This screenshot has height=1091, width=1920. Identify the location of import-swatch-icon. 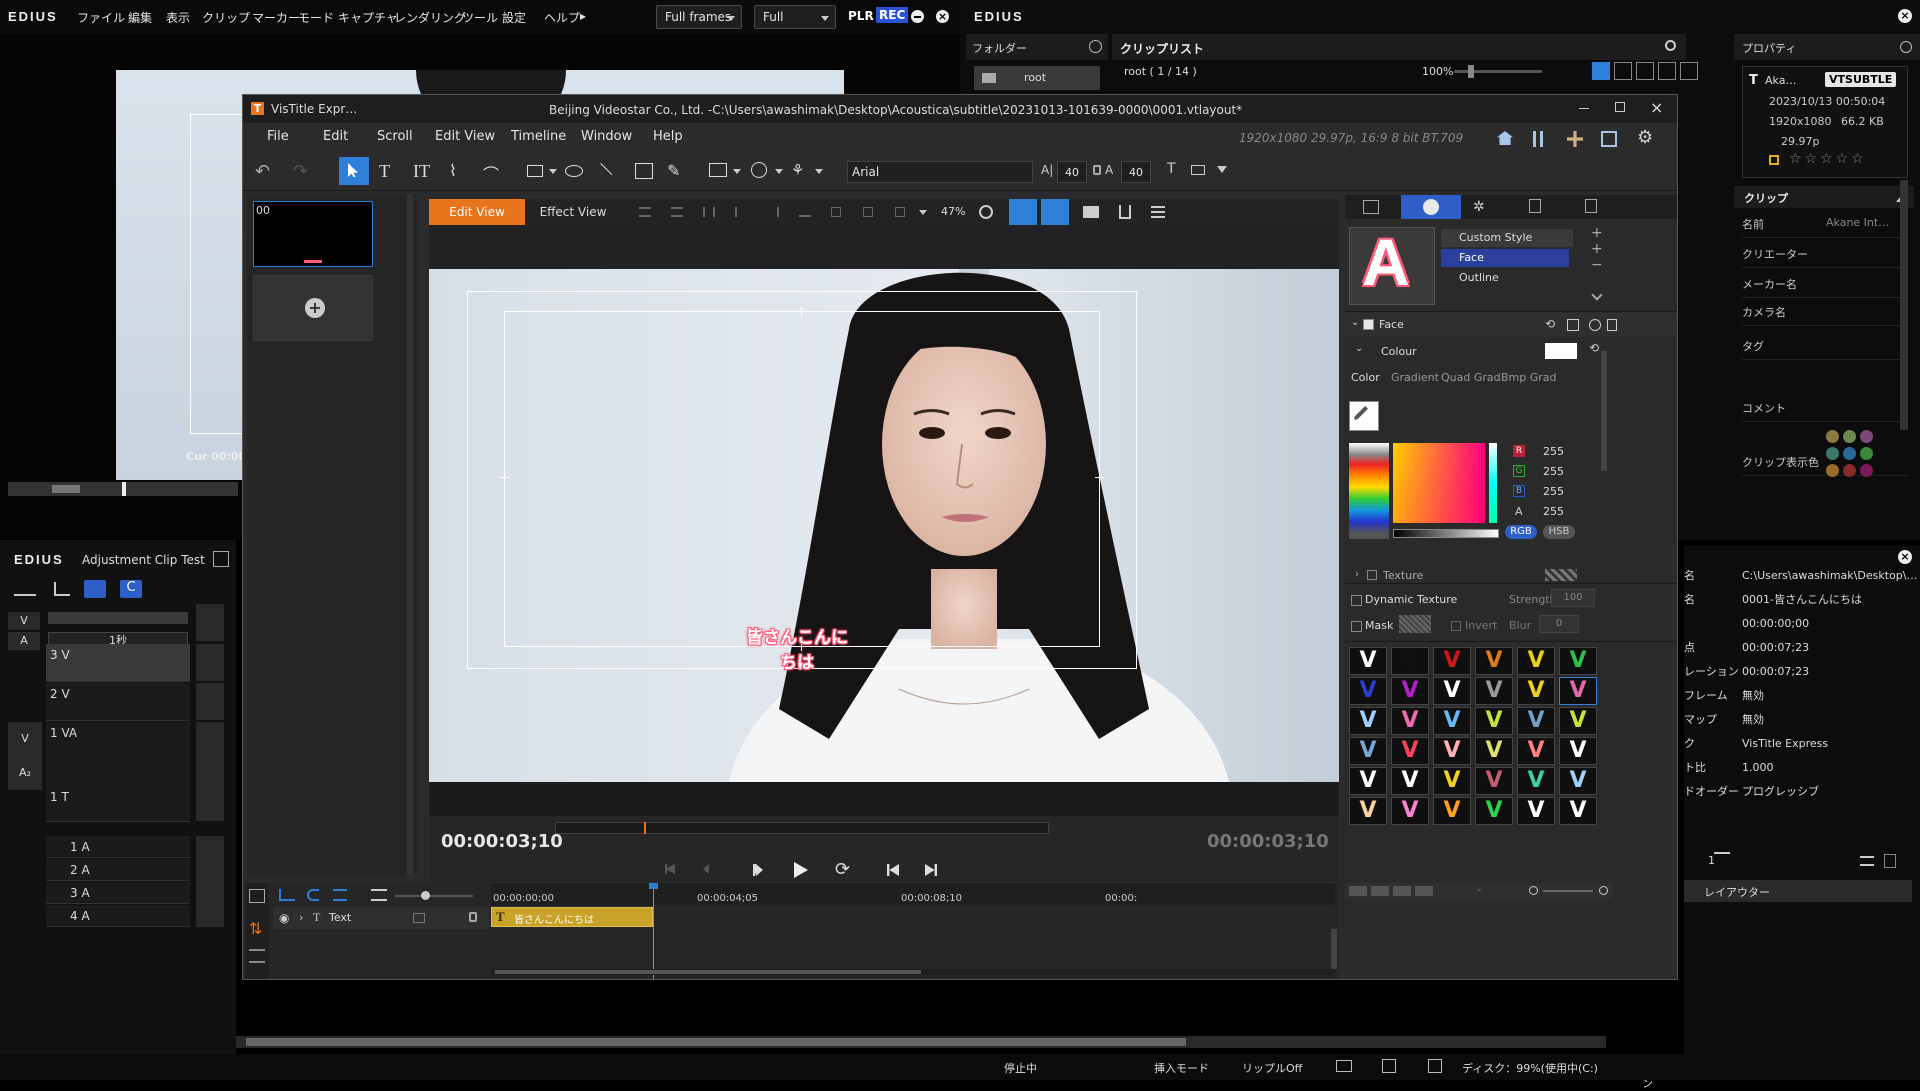
(1424, 891).